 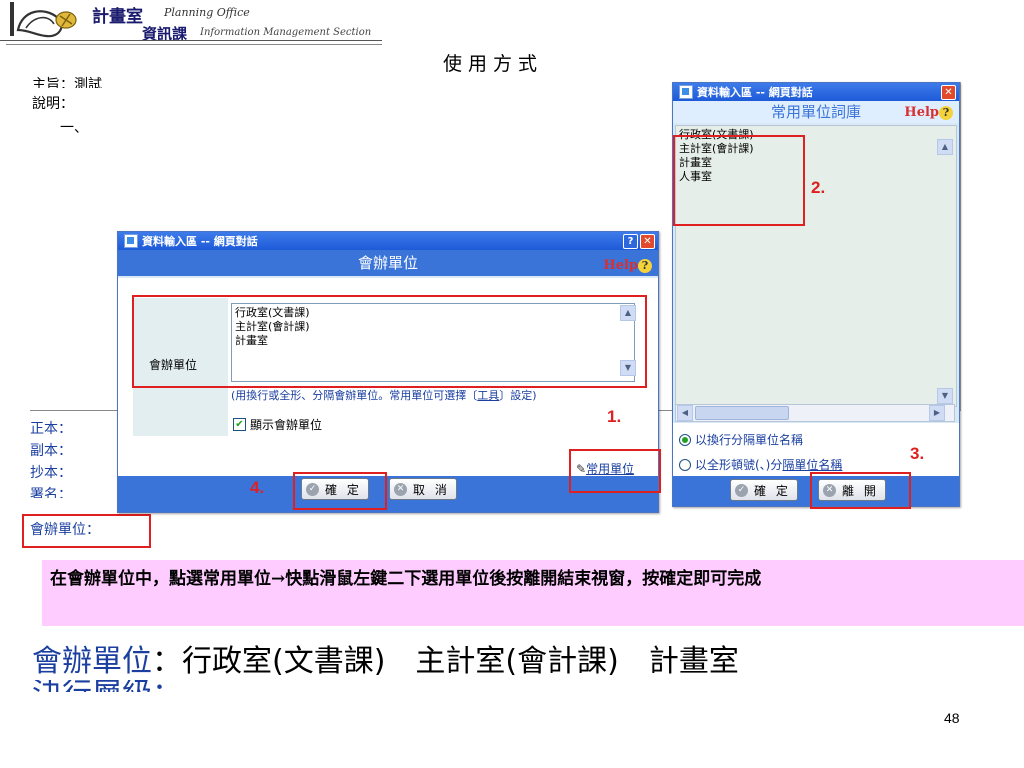 What do you see at coordinates (518, 395) in the screenshot?
I see `hint-suffix: 〕設定)` at bounding box center [518, 395].